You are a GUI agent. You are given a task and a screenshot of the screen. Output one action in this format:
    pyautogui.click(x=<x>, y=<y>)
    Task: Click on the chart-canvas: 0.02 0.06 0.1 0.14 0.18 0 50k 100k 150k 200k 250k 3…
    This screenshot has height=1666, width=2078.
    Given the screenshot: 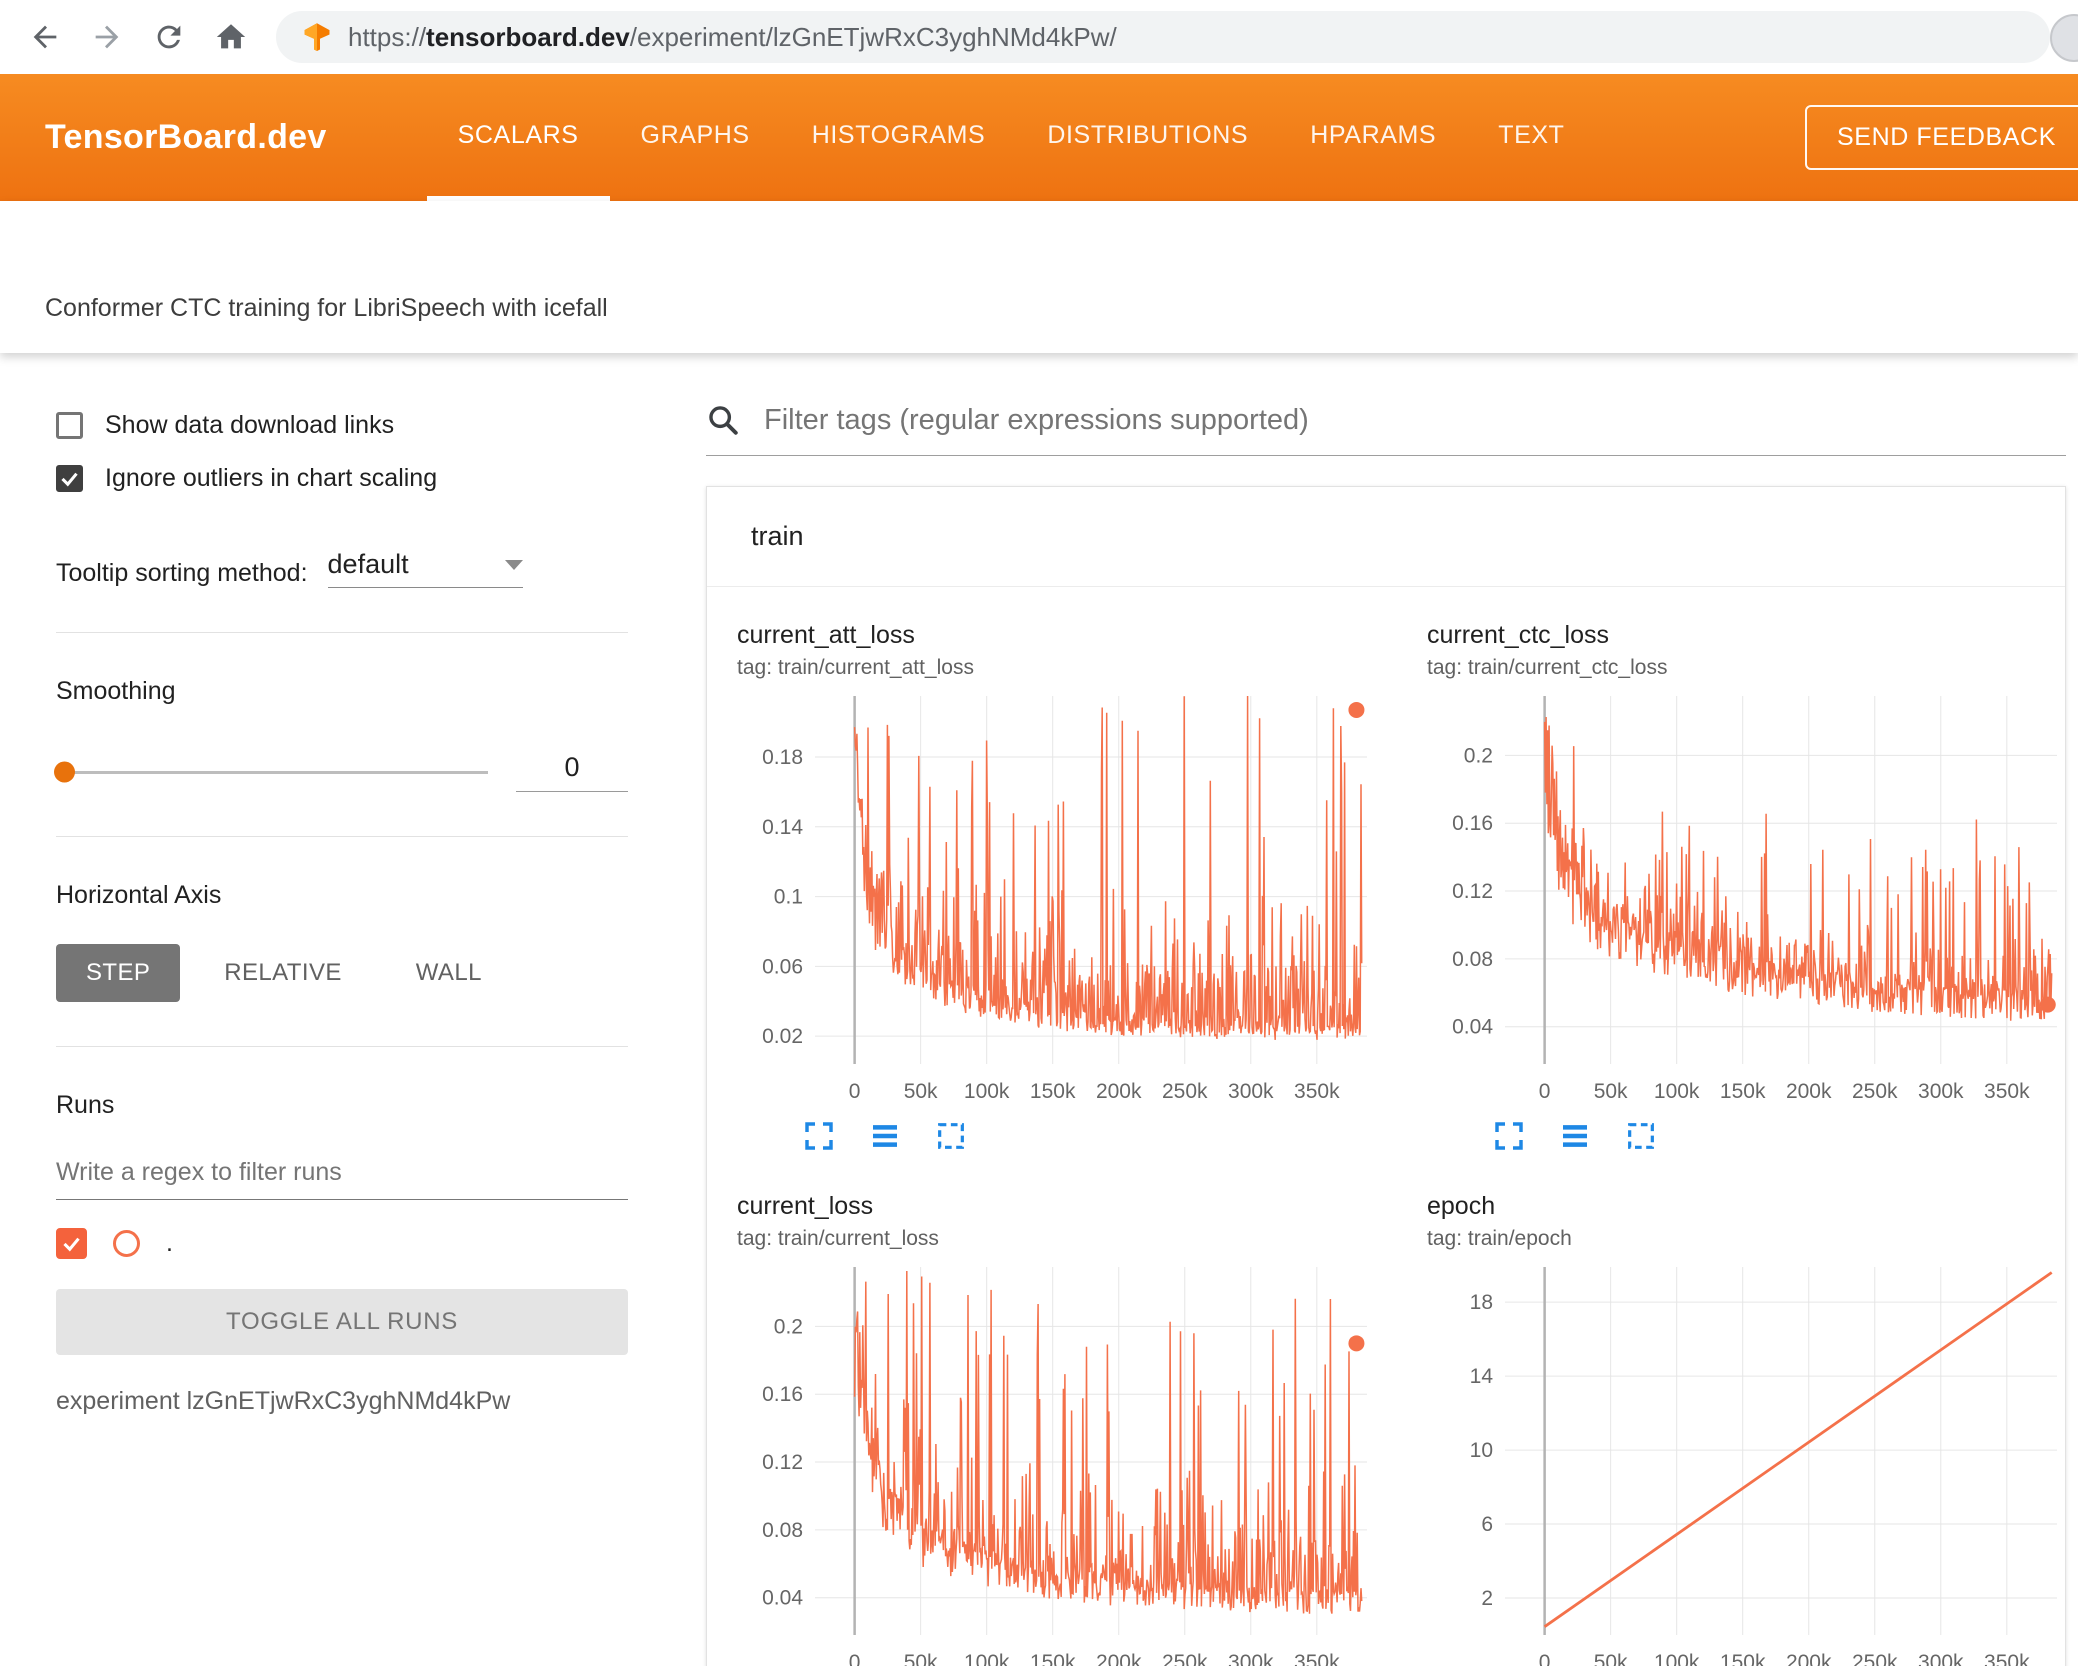 What is the action you would take?
    pyautogui.click(x=1057, y=900)
    